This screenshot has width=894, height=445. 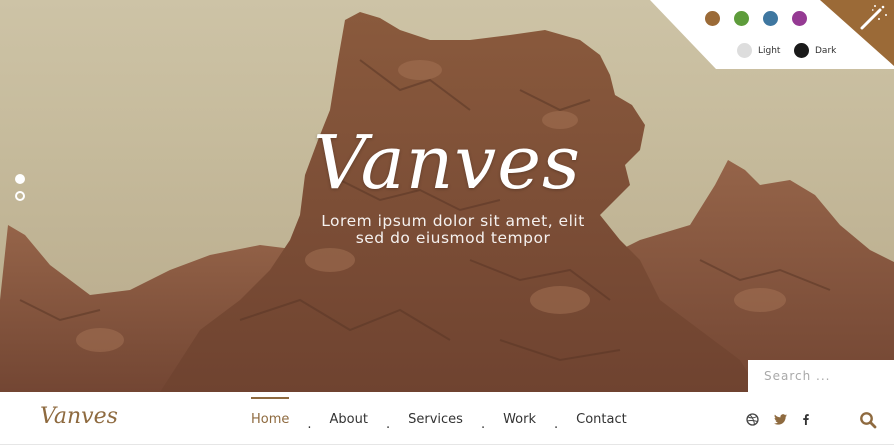 I want to click on style-switcher-toggle, so click(x=857, y=33).